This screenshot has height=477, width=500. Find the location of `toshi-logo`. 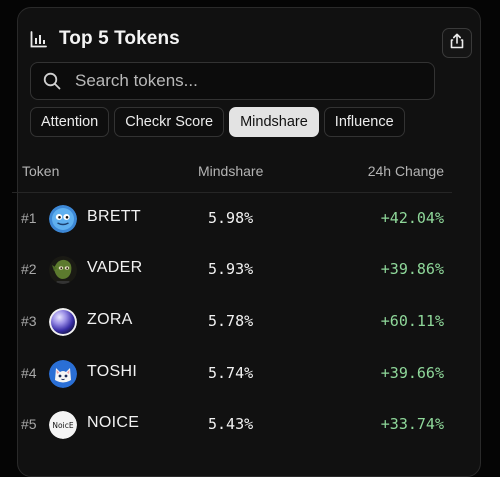

toshi-logo is located at coordinates (63, 374).